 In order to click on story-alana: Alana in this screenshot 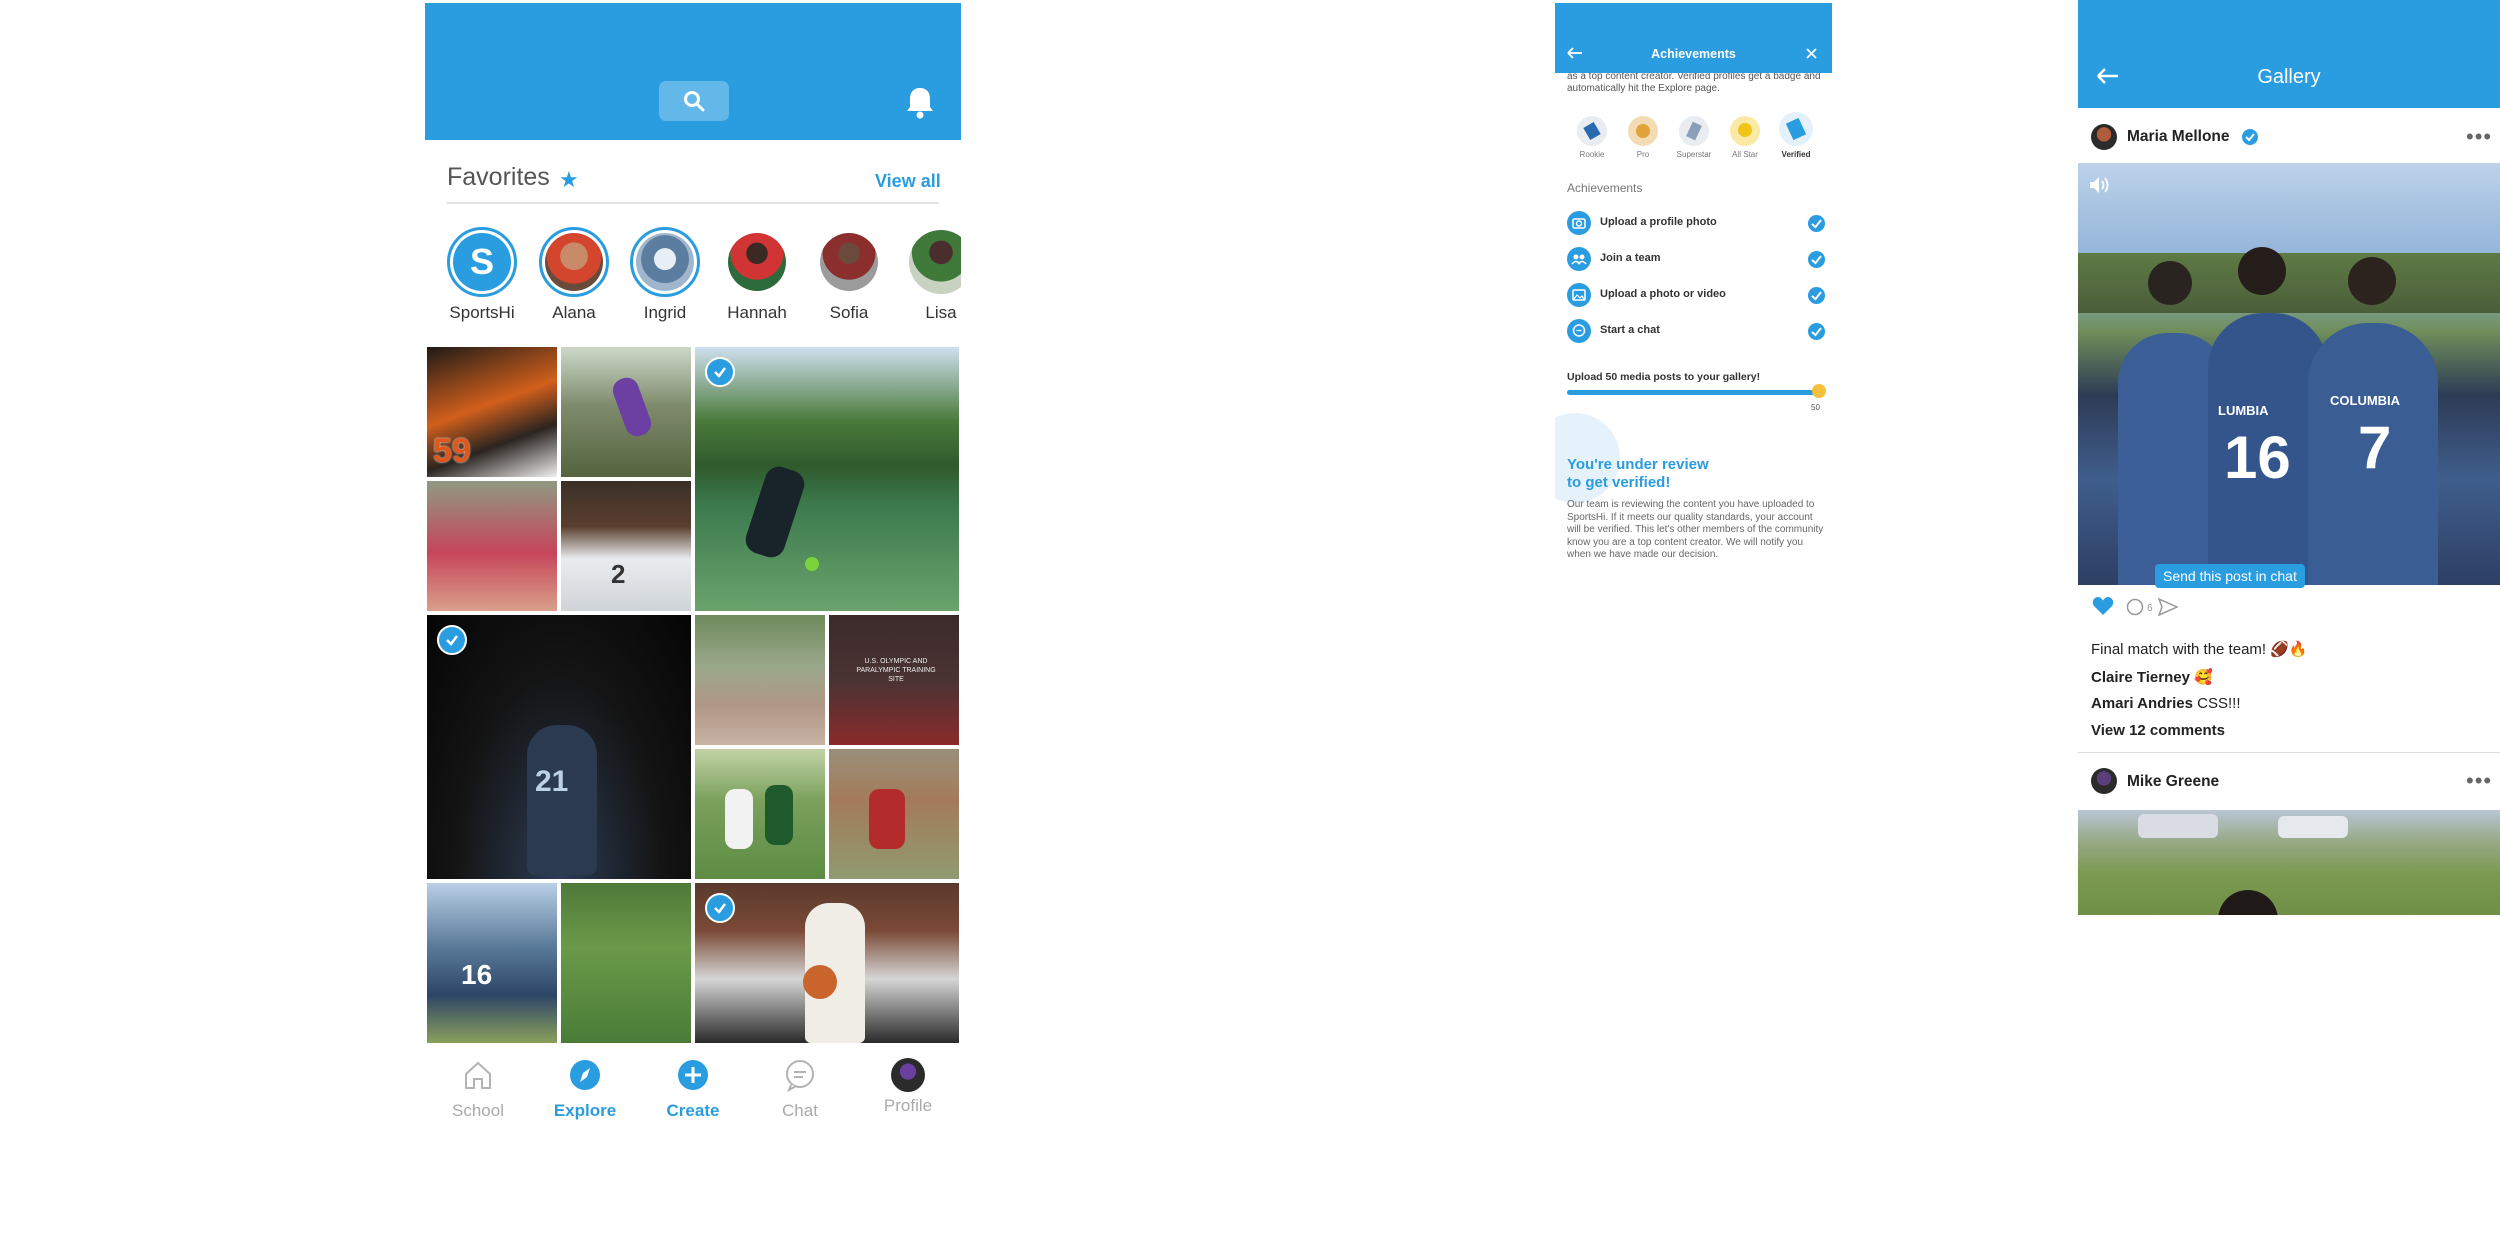, I will do `click(574, 275)`.